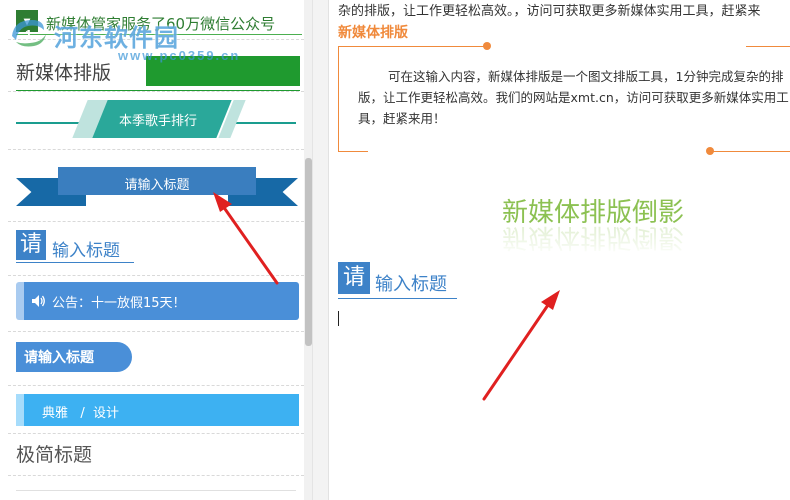 Image resolution: width=790 pixels, height=500 pixels. What do you see at coordinates (549, 11) in the screenshot?
I see `editor-text-line: 杂的排版，让工作更轻松高效。，访问可获取更多新媒体实用工具，赶紧来` at bounding box center [549, 11].